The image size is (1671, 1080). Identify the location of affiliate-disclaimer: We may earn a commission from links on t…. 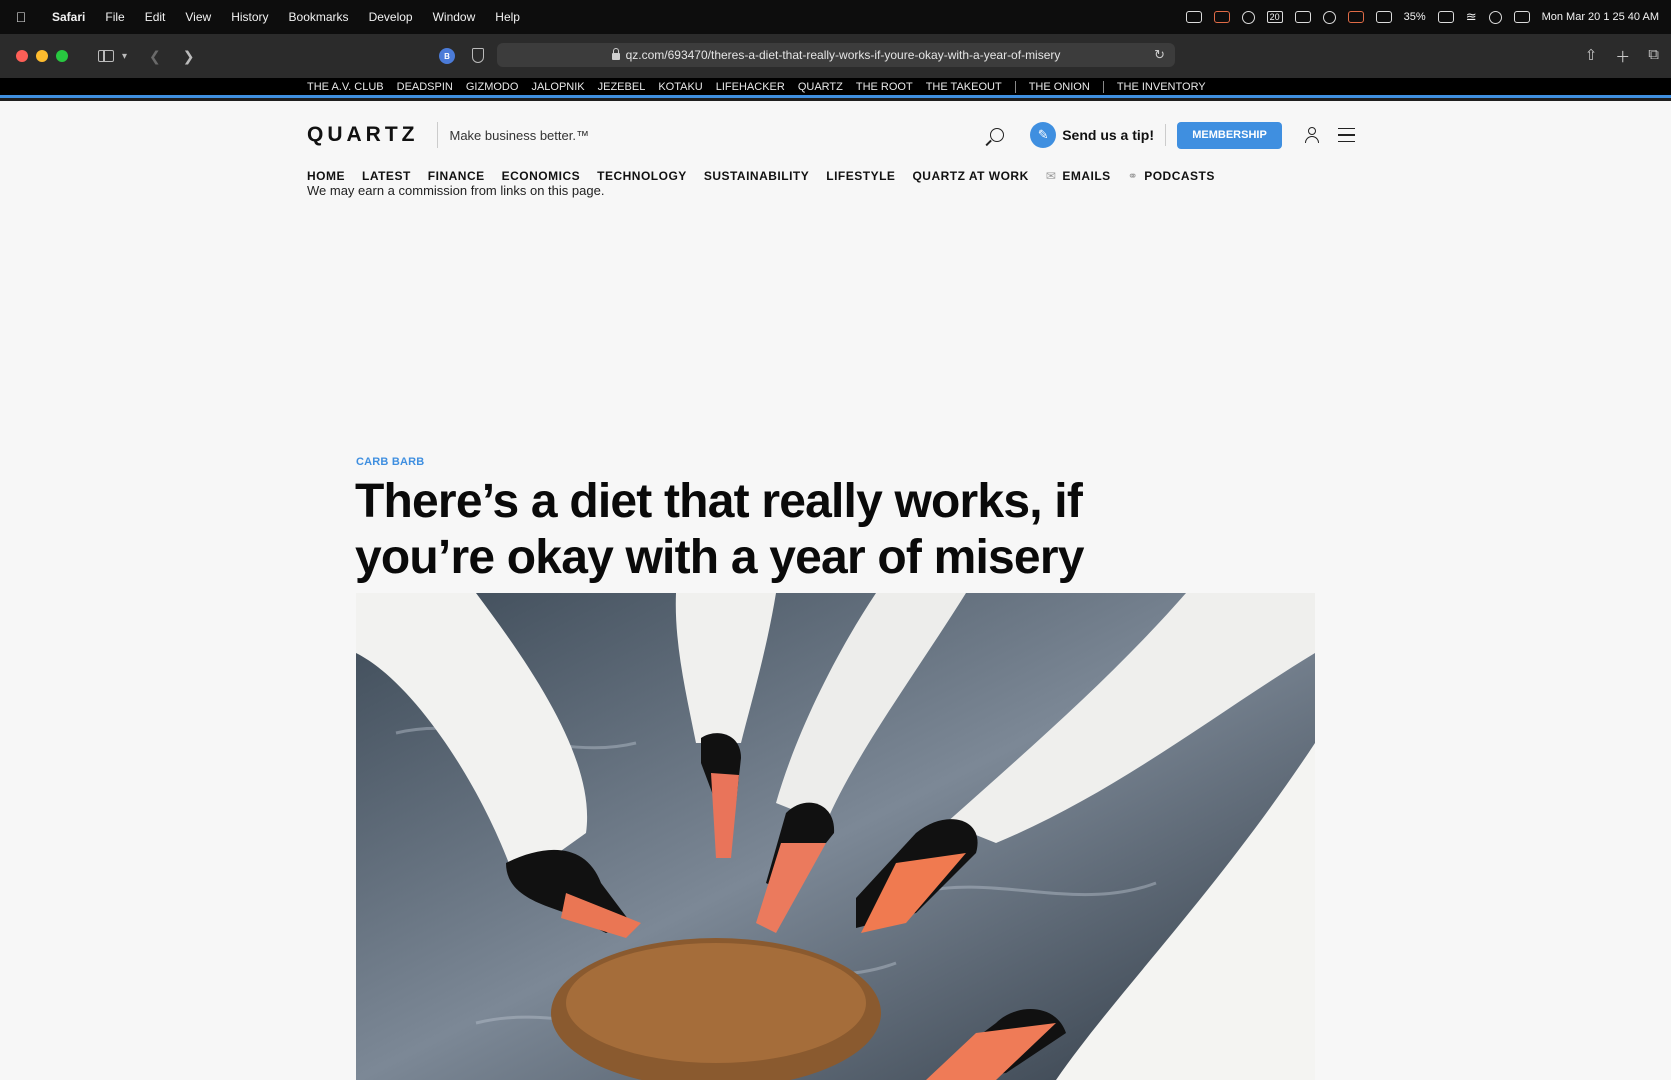
(456, 190).